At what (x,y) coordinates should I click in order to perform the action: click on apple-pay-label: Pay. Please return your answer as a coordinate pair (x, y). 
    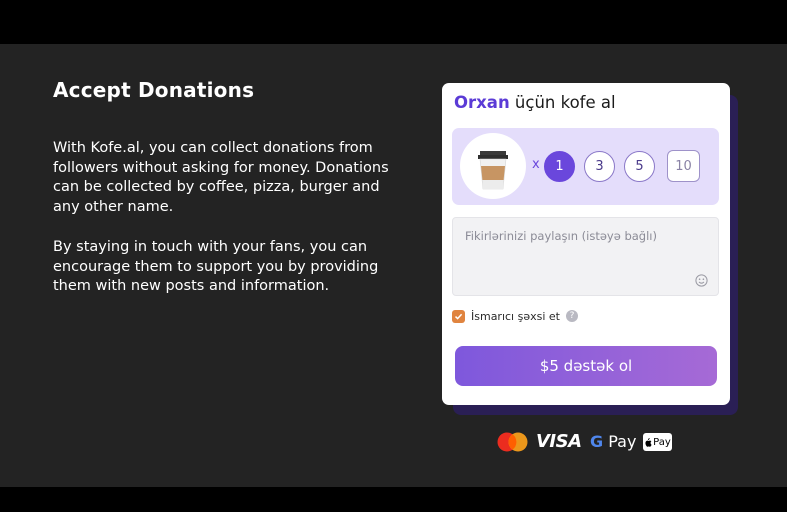
    Looking at the image, I should click on (662, 442).